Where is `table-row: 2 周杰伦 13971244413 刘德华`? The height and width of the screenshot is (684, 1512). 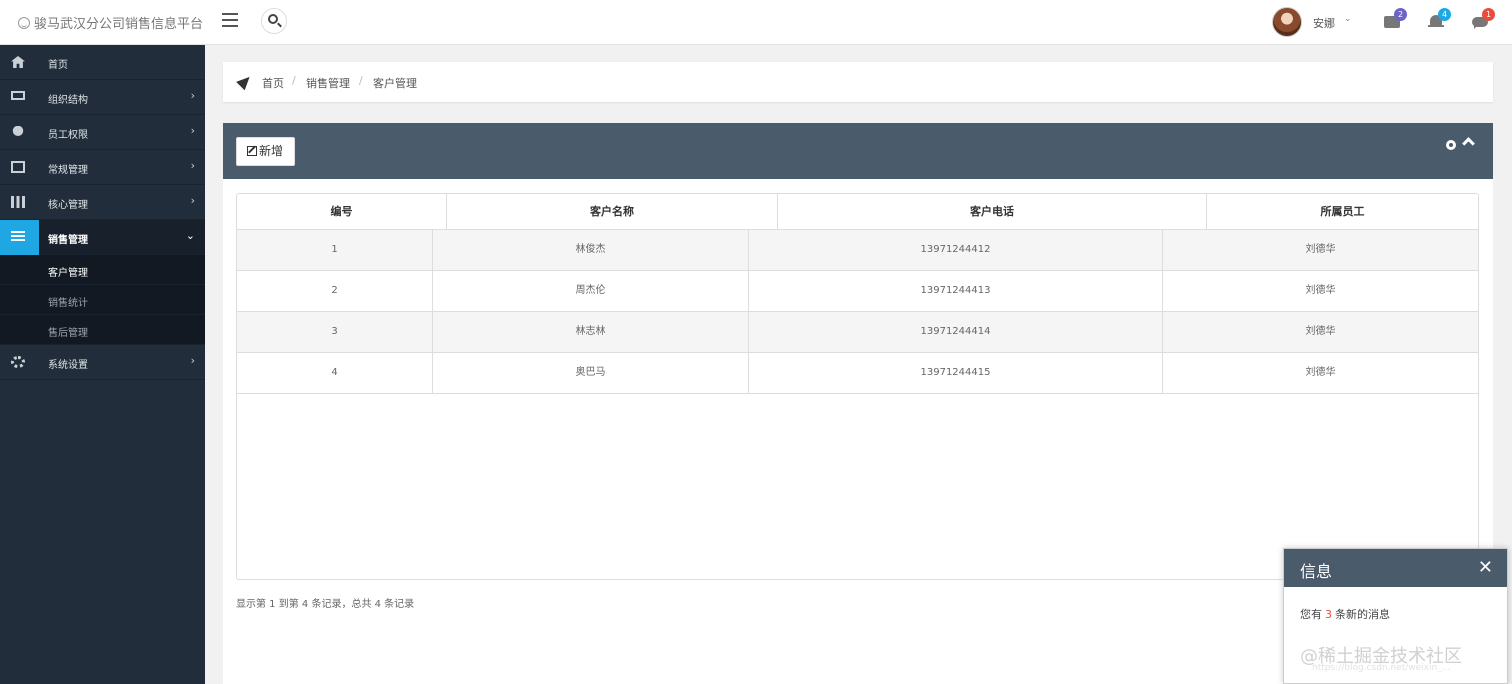 table-row: 2 周杰伦 13971244413 刘德华 is located at coordinates (857, 291).